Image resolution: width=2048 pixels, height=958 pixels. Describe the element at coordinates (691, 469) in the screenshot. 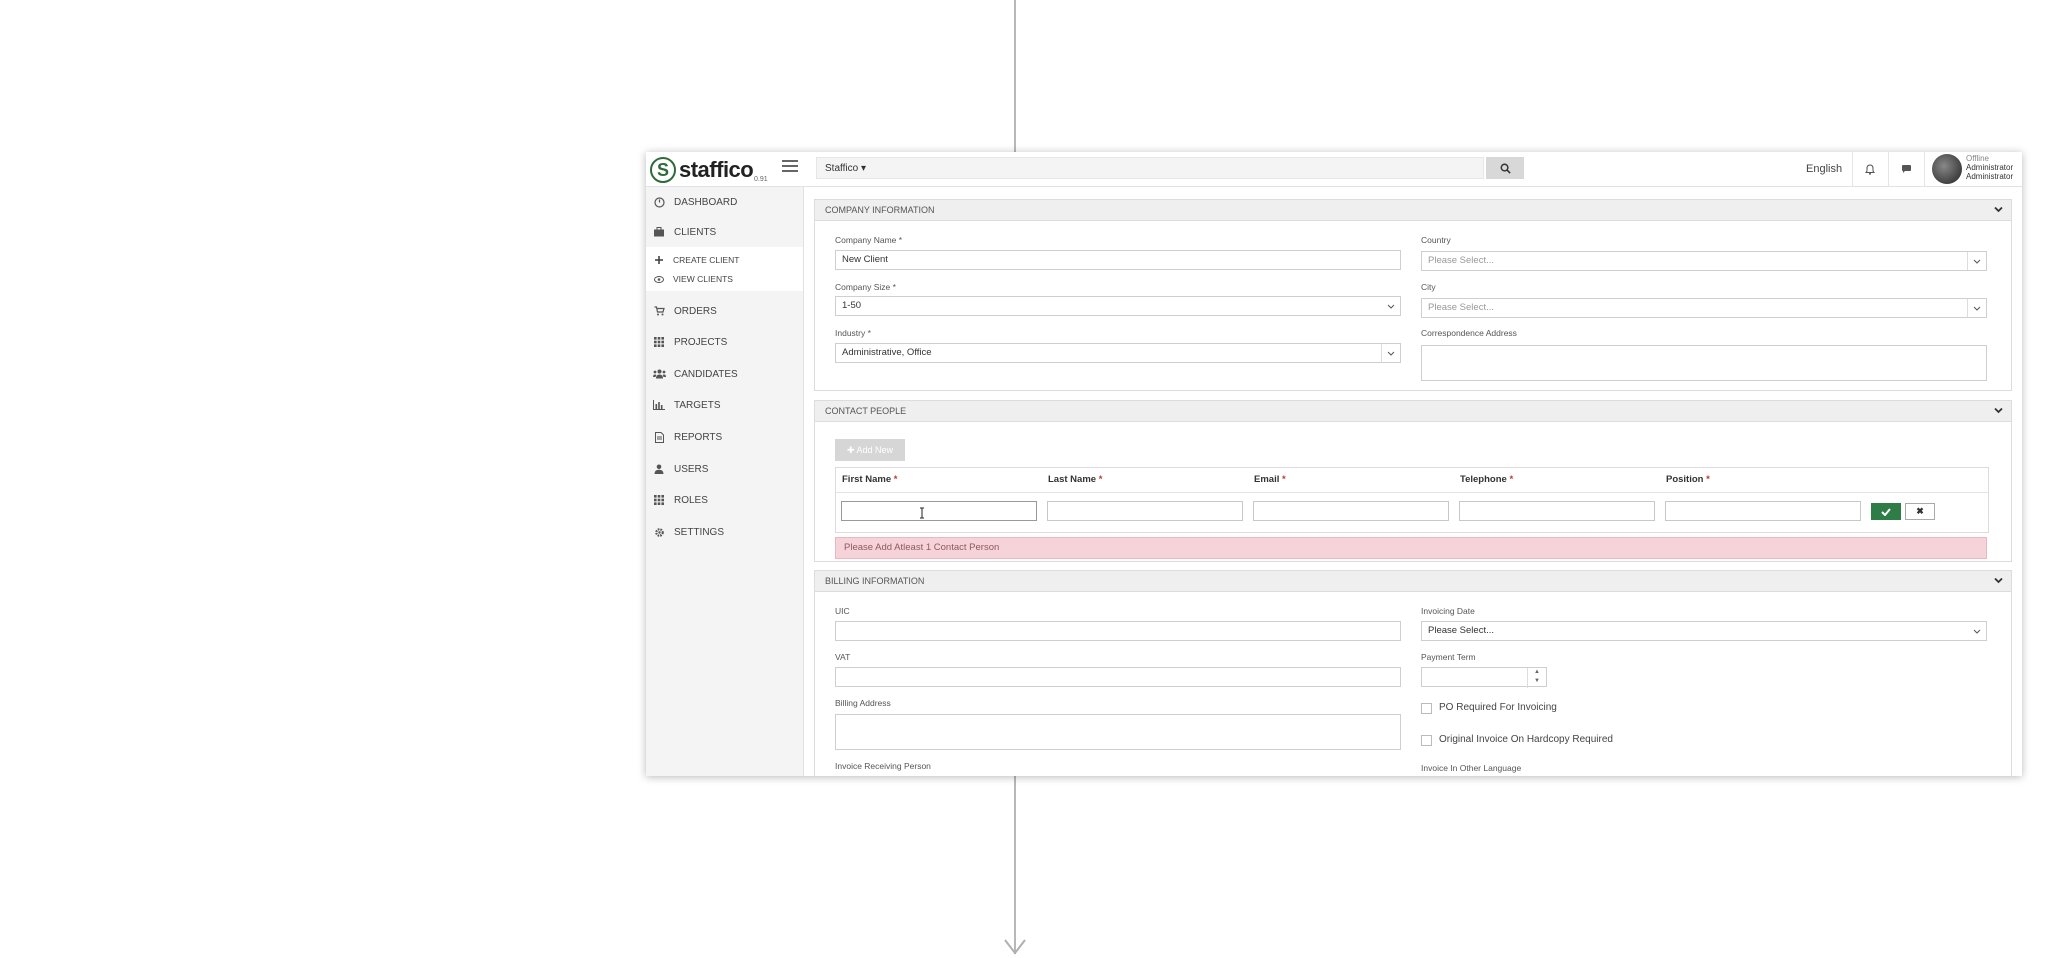

I see `sidebar-item-label: USERS` at that location.